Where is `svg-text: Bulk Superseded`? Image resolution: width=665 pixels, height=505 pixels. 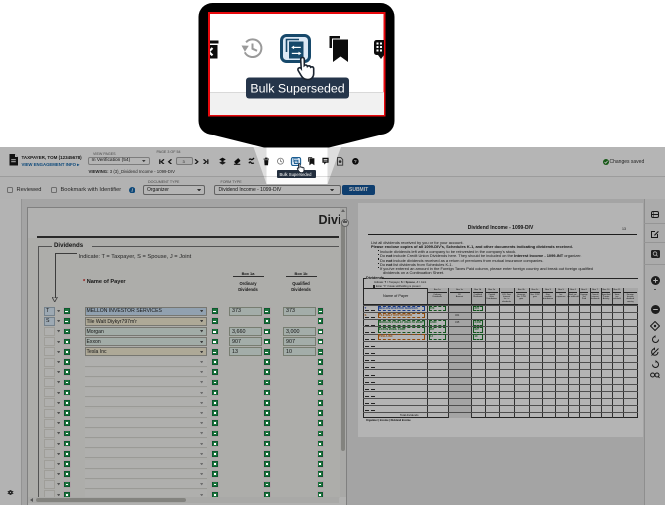 svg-text: Bulk Superseded is located at coordinates (297, 89).